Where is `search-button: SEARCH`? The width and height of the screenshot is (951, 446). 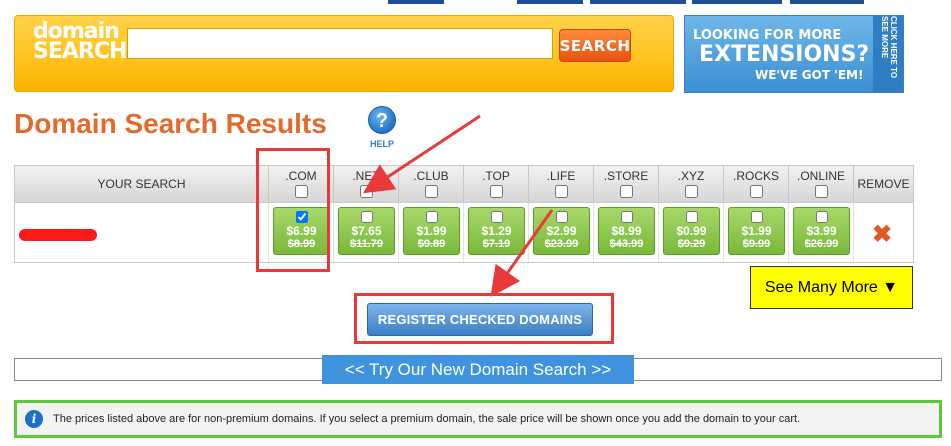
search-button: SEARCH is located at coordinates (595, 45).